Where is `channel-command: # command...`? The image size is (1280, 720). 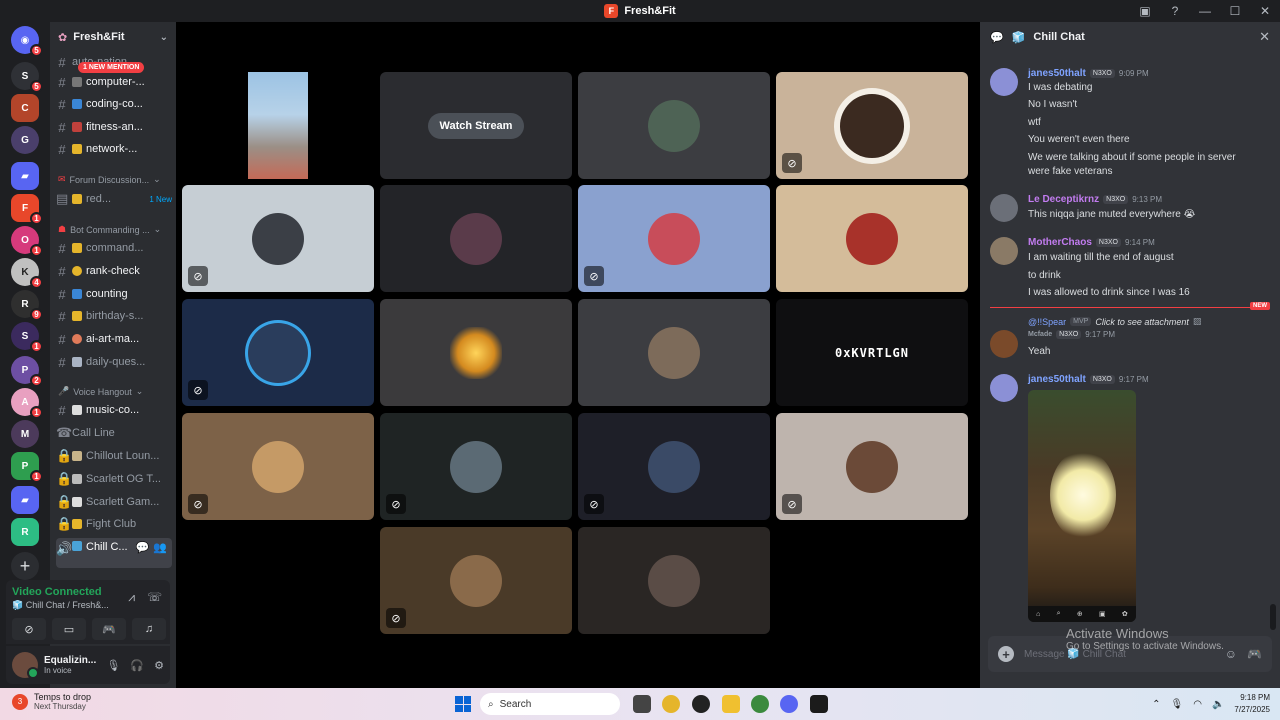 channel-command: # command... is located at coordinates (114, 248).